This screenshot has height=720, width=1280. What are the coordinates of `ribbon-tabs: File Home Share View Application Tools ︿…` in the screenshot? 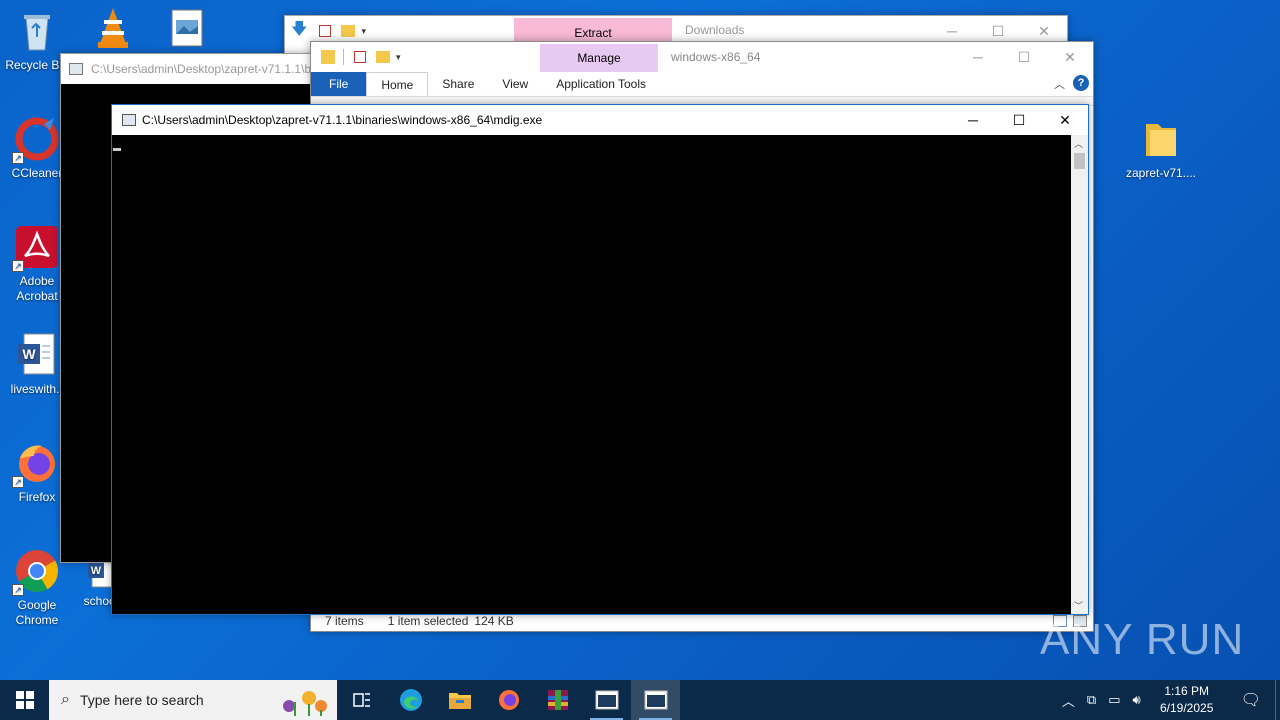 It's located at (702, 84).